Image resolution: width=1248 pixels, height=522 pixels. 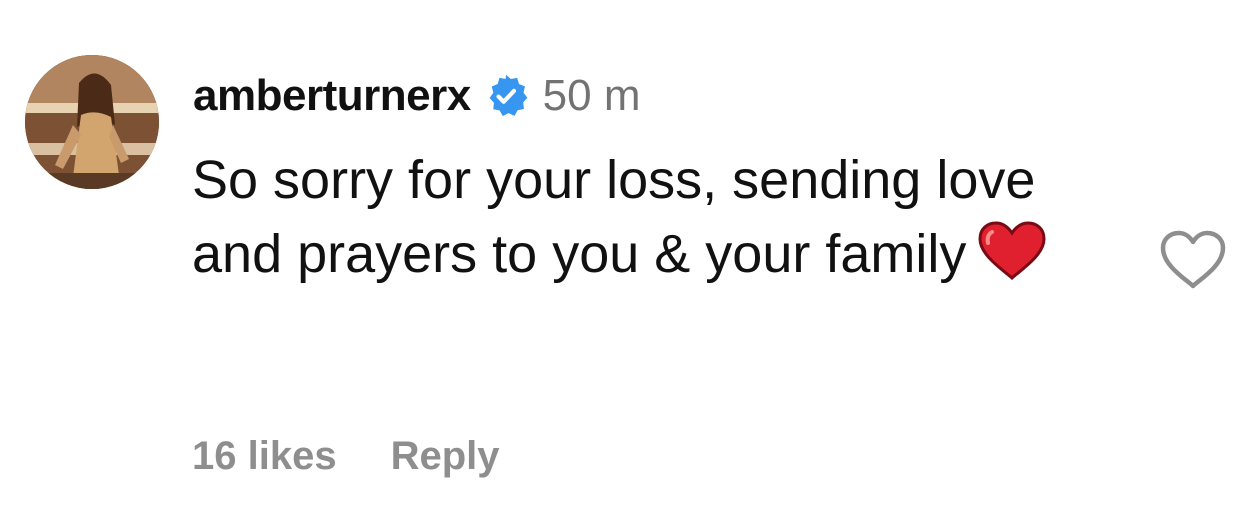 I want to click on comment-actions: 16 likes Reply, so click(x=346, y=456).